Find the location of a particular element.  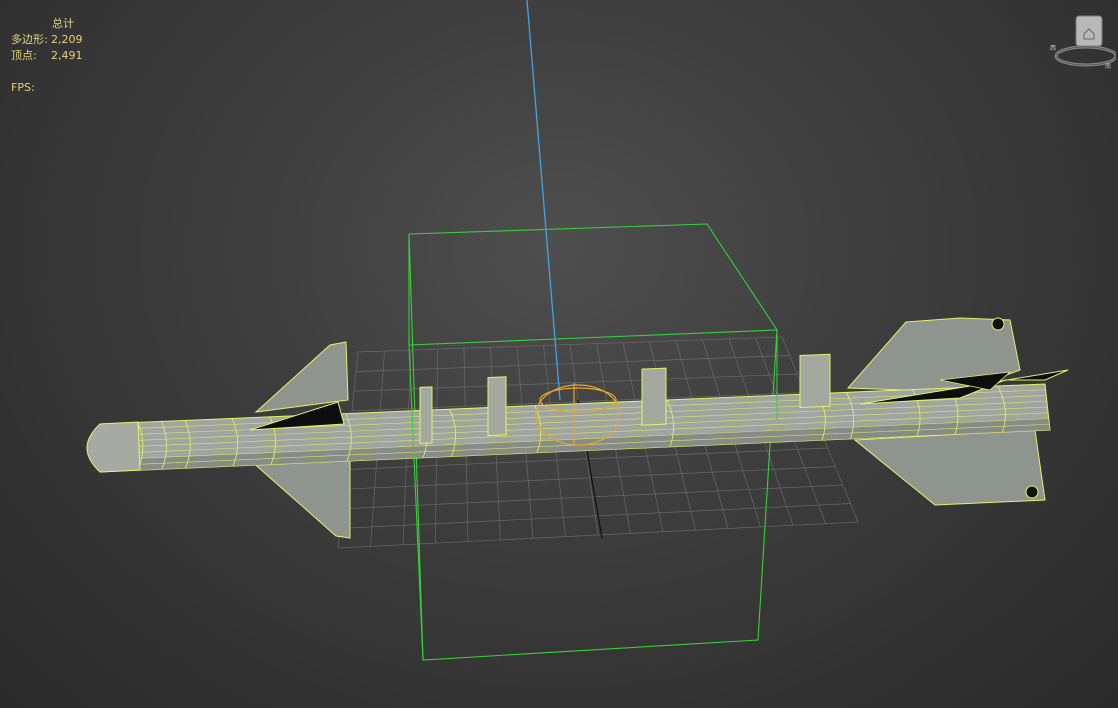

viewcube-graphic: 西 南 is located at coordinates (1084, 42).